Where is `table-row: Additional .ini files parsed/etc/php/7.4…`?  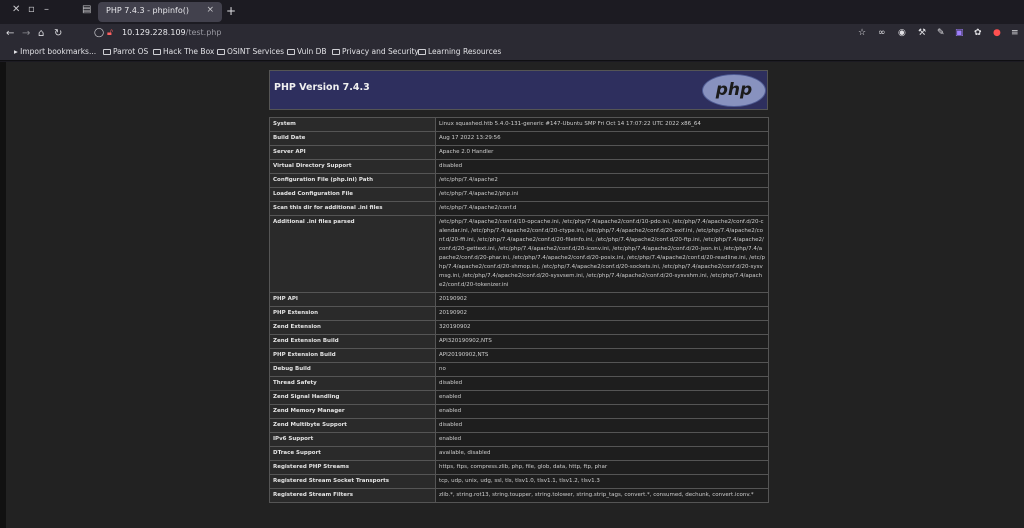
table-row: Additional .ini files parsed/etc/php/7.4… is located at coordinates (519, 254).